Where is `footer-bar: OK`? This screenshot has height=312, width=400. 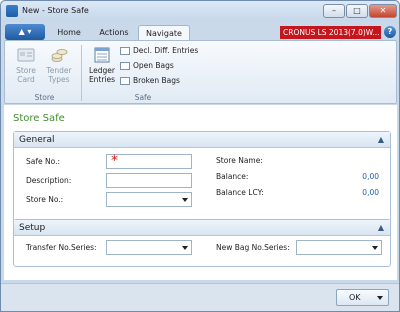
footer-bar: OK is located at coordinates (200, 297).